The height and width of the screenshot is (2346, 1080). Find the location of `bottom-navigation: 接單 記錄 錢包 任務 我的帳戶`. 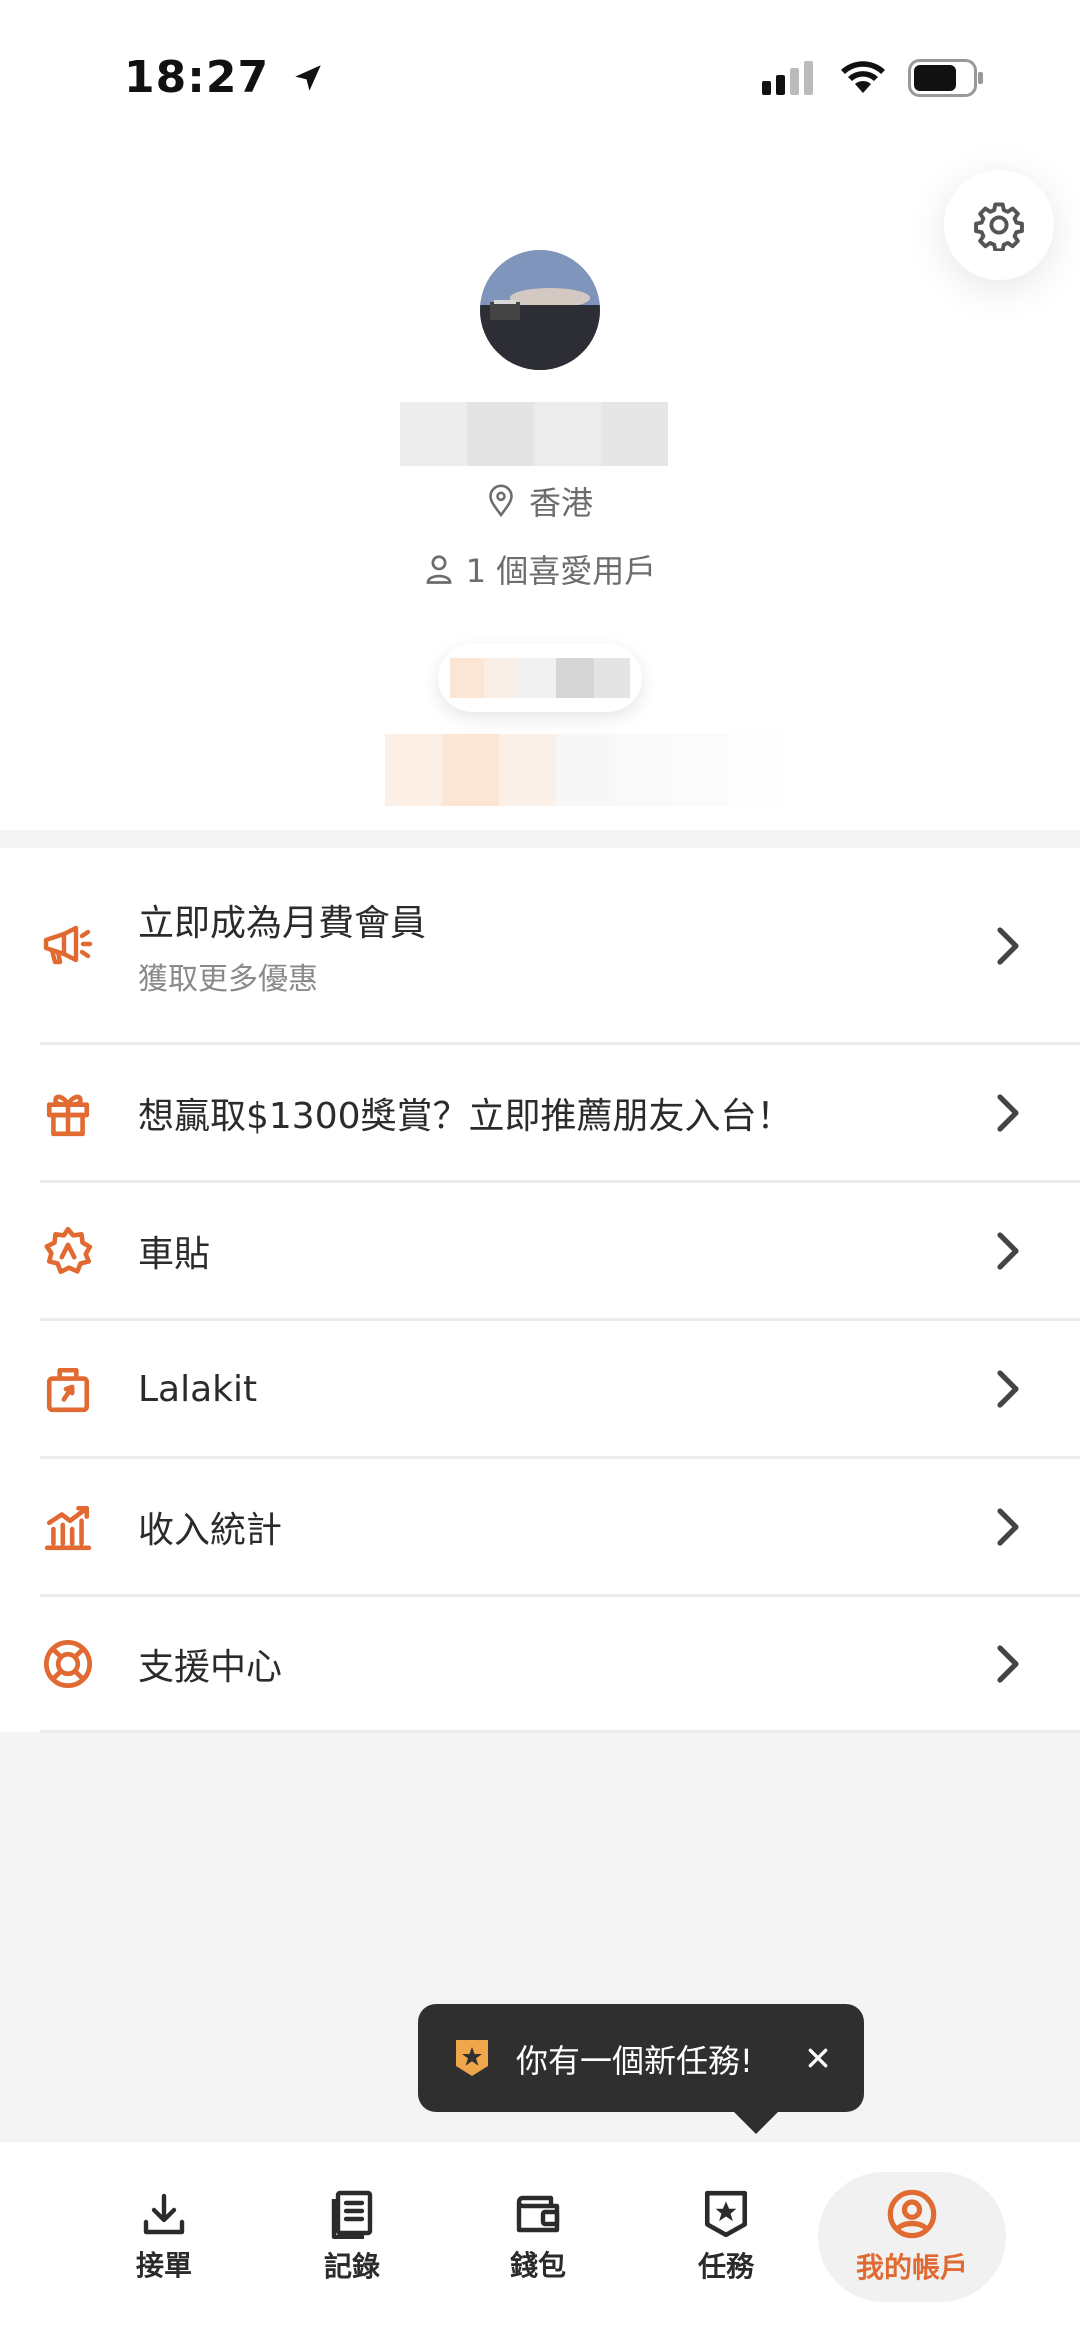

bottom-navigation: 接單 記錄 錢包 任務 我的帳戶 is located at coordinates (540, 2244).